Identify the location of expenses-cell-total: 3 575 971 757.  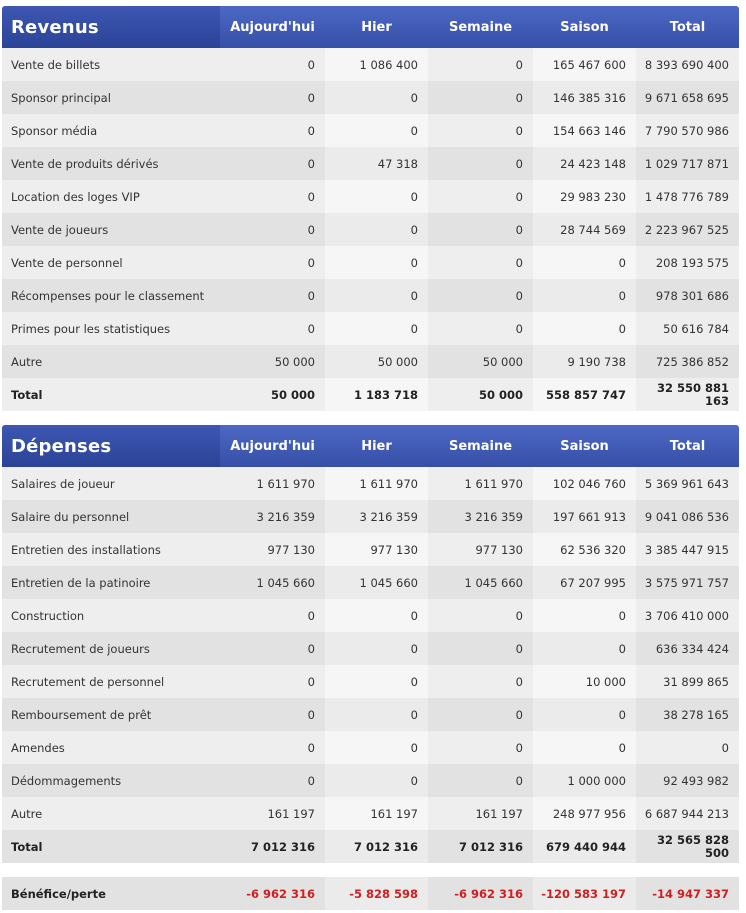
(687, 582).